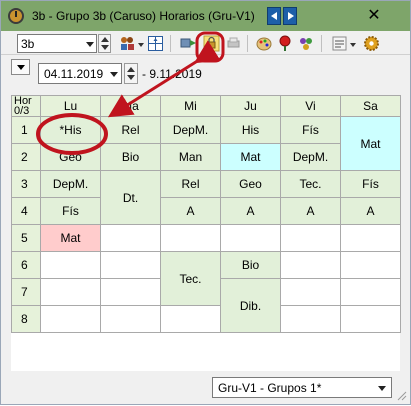  What do you see at coordinates (211, 43) in the screenshot?
I see `lock-icon` at bounding box center [211, 43].